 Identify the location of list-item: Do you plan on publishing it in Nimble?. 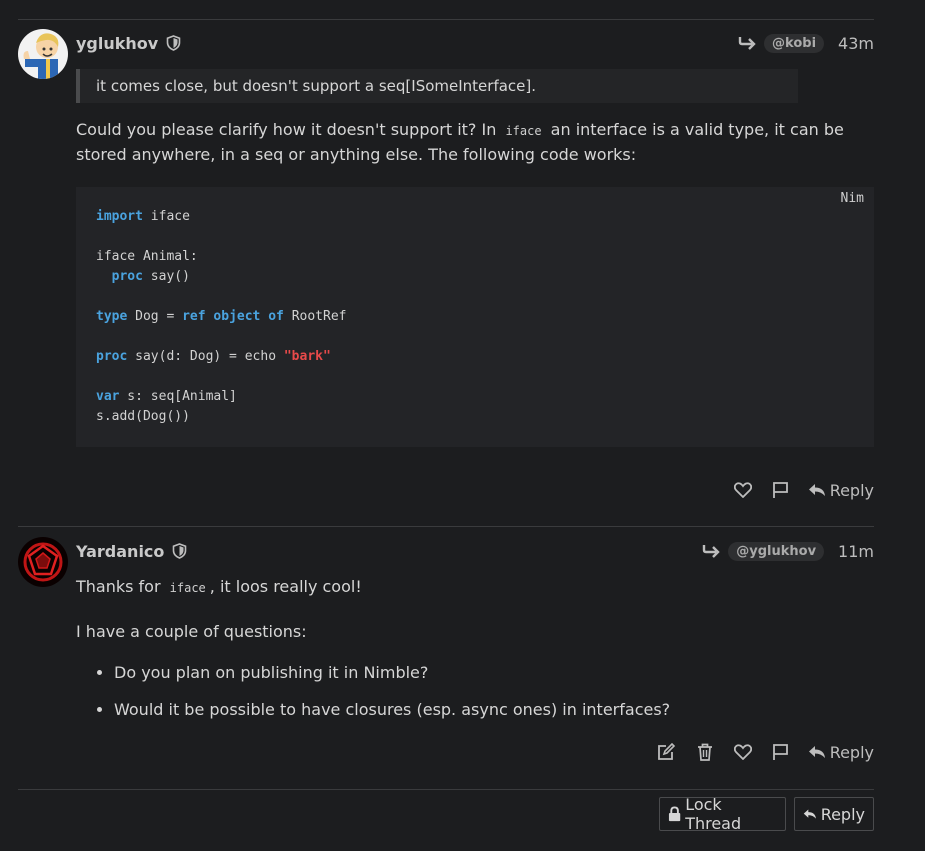
(494, 673).